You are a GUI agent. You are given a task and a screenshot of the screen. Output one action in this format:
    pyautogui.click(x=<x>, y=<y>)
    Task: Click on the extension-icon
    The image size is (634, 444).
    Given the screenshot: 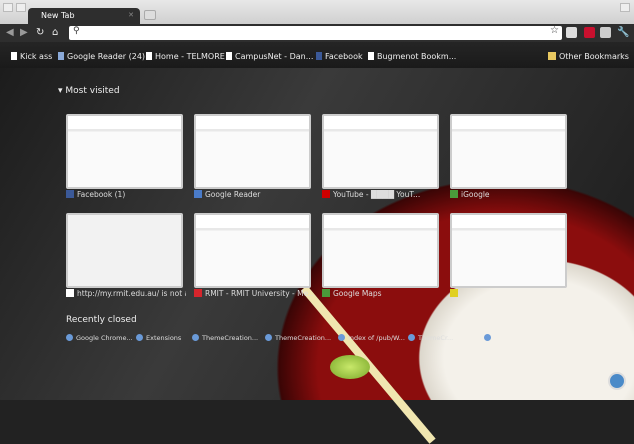 What is the action you would take?
    pyautogui.click(x=605, y=32)
    